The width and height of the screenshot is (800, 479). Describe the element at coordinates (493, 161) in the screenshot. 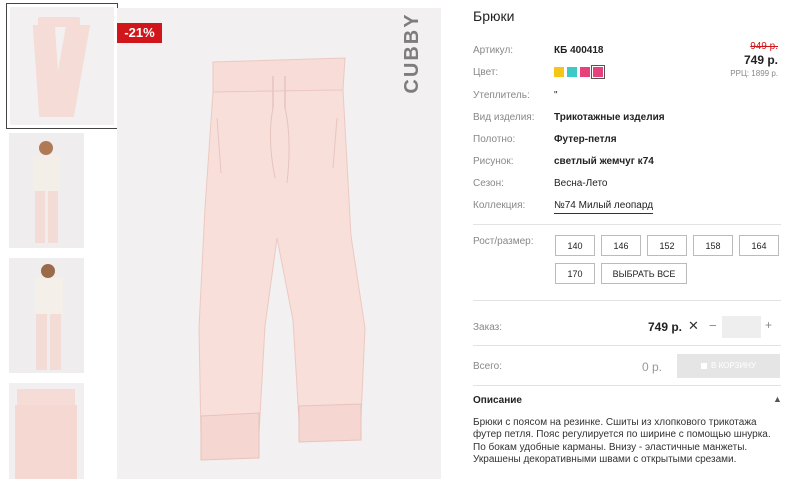

I see `attr-label-pattern: Рисунок:` at that location.